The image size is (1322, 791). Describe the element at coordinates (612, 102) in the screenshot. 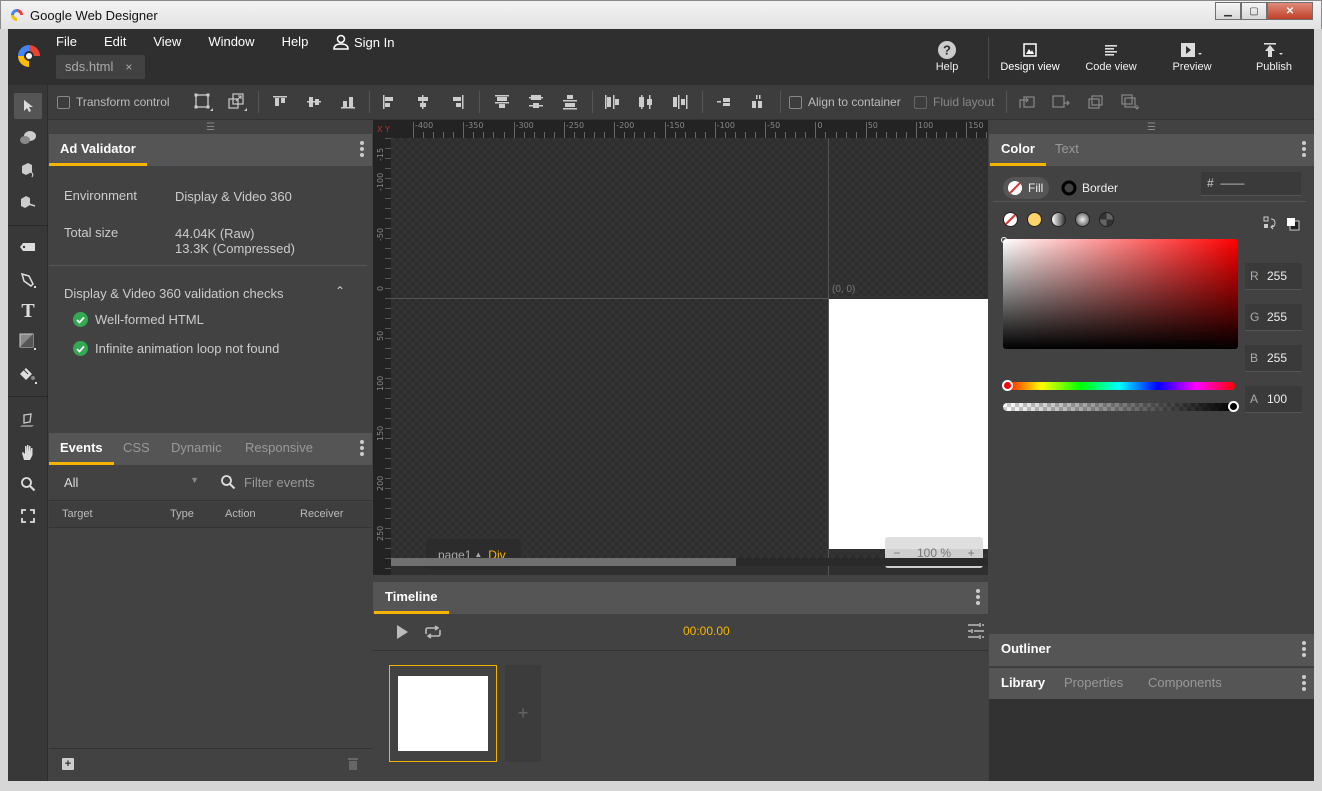

I see `distribute-left-button` at that location.